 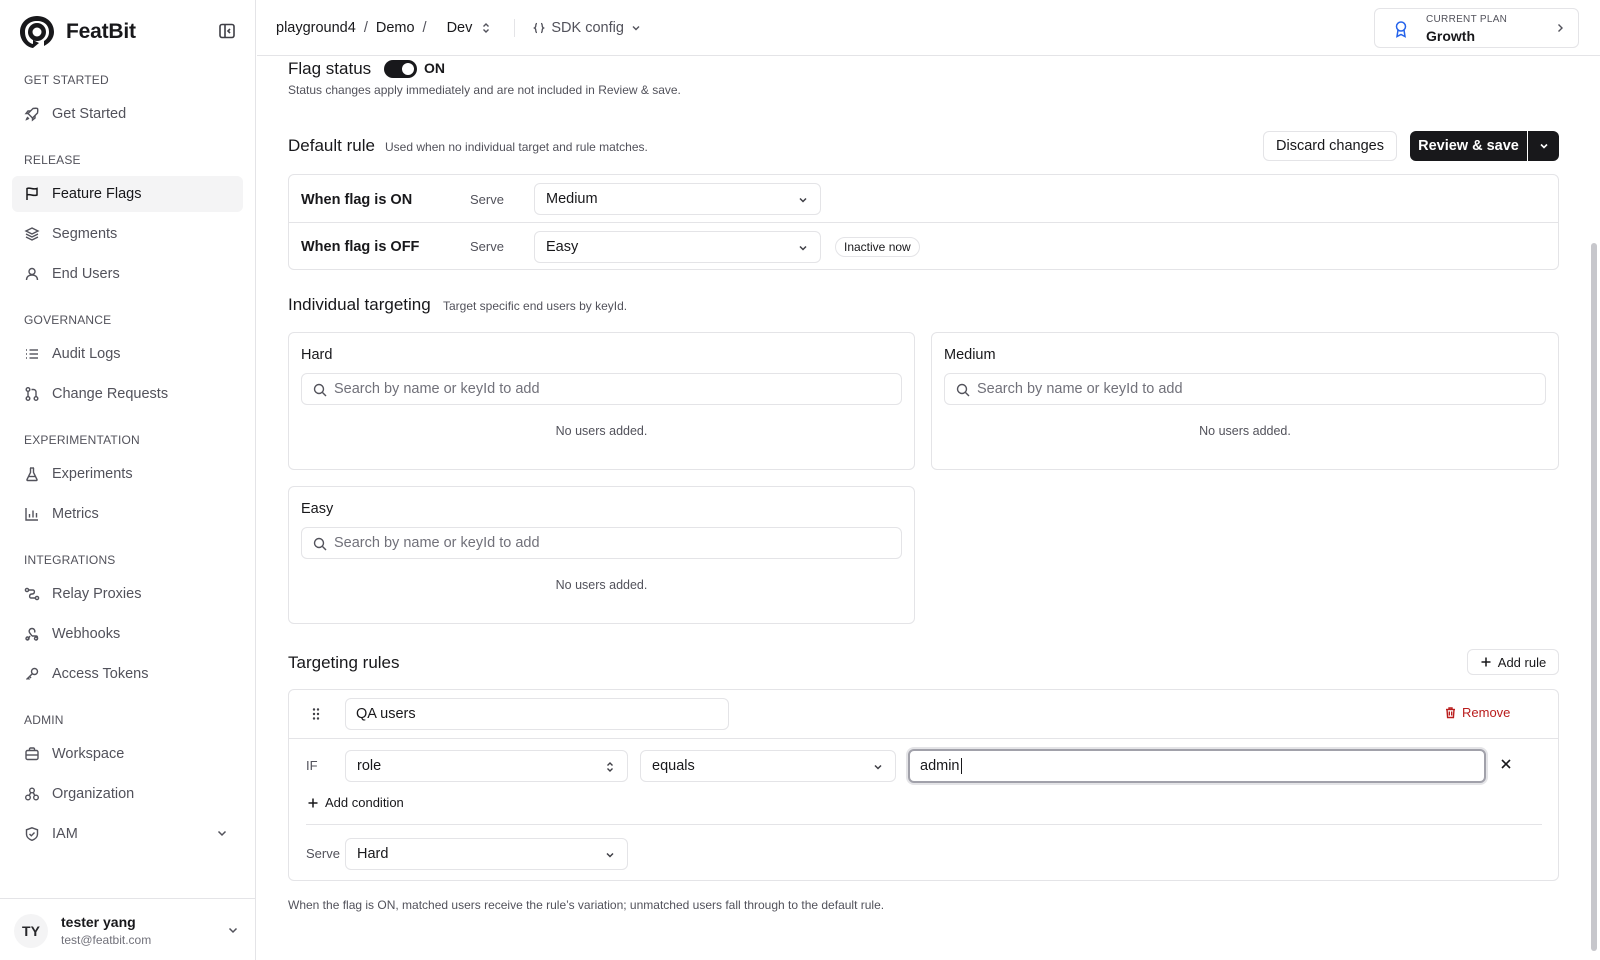 What do you see at coordinates (331, 145) in the screenshot?
I see `default-rule-title: Default rule` at bounding box center [331, 145].